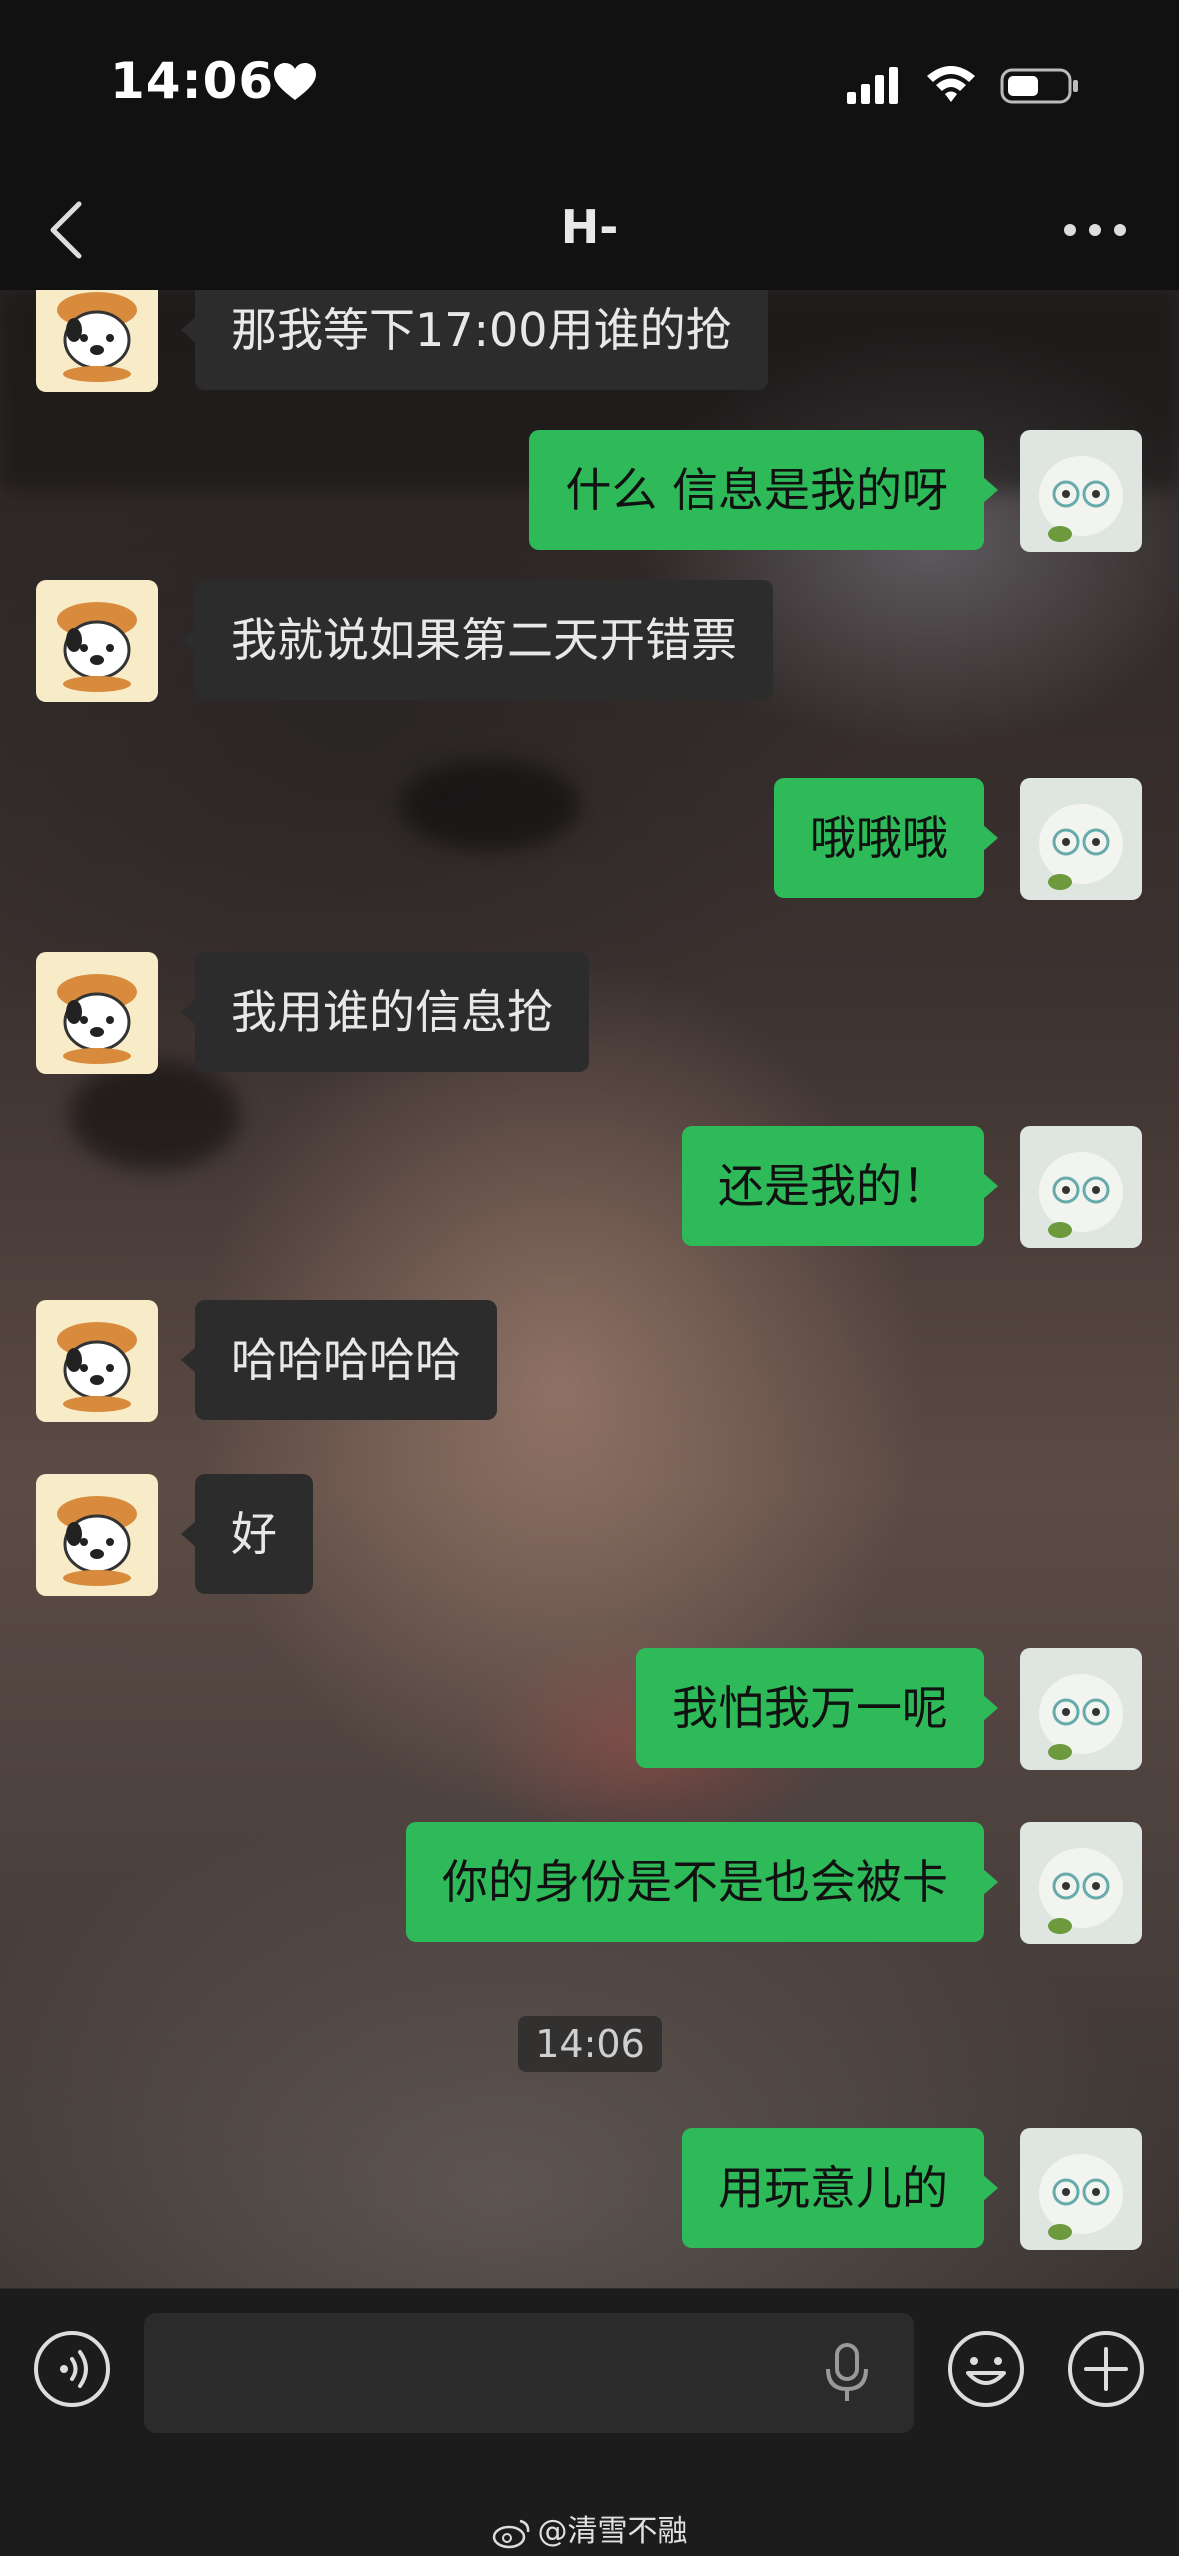 Image resolution: width=1179 pixels, height=2556 pixels. I want to click on signal-icon, so click(872, 85).